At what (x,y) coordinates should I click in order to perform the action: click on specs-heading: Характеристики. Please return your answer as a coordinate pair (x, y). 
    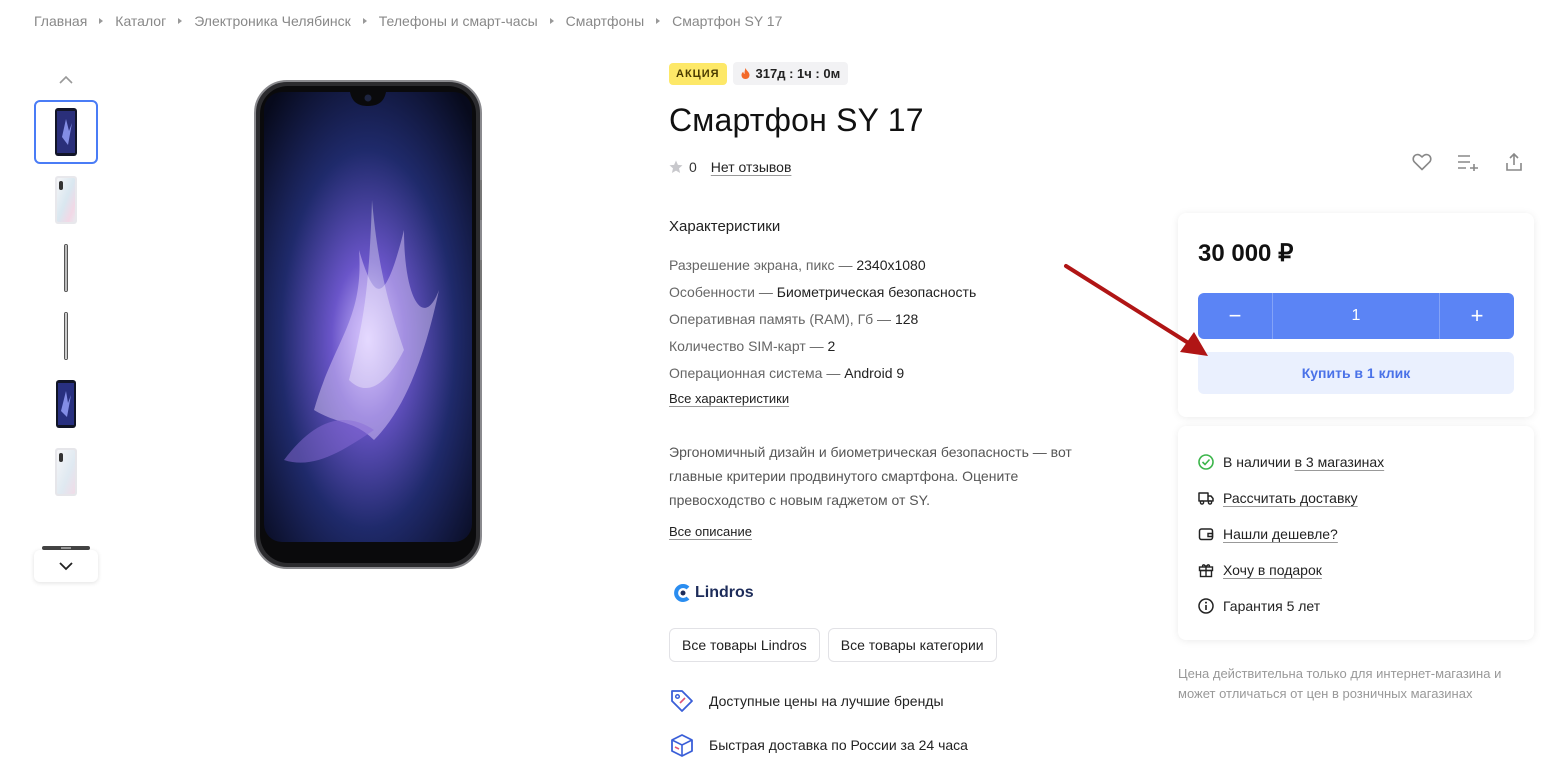
    Looking at the image, I should click on (725, 226).